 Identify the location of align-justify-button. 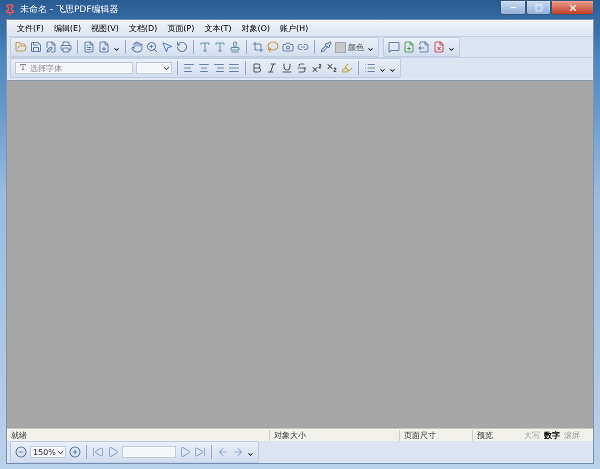
(234, 68).